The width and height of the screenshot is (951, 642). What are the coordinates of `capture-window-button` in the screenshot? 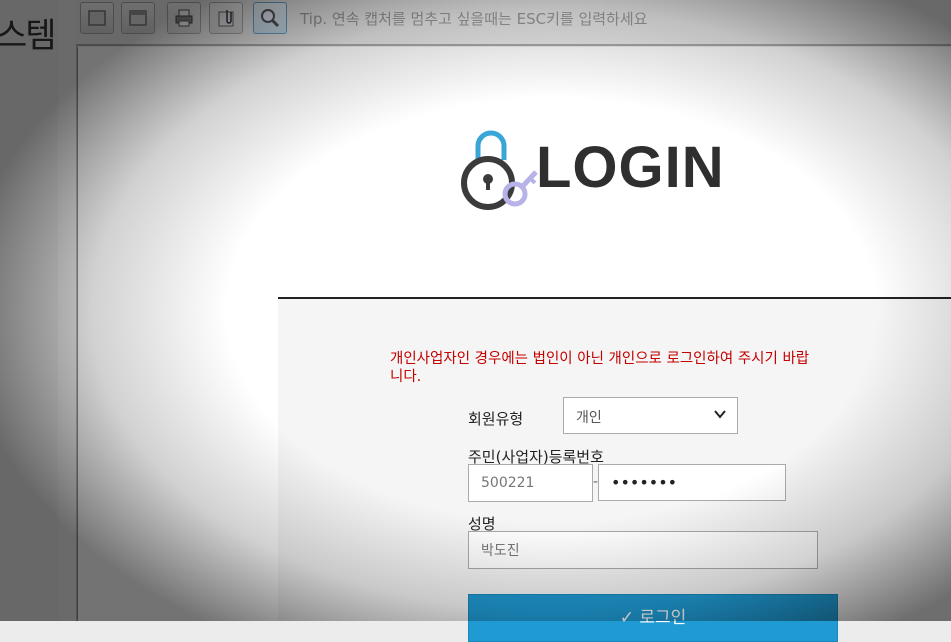 It's located at (138, 18).